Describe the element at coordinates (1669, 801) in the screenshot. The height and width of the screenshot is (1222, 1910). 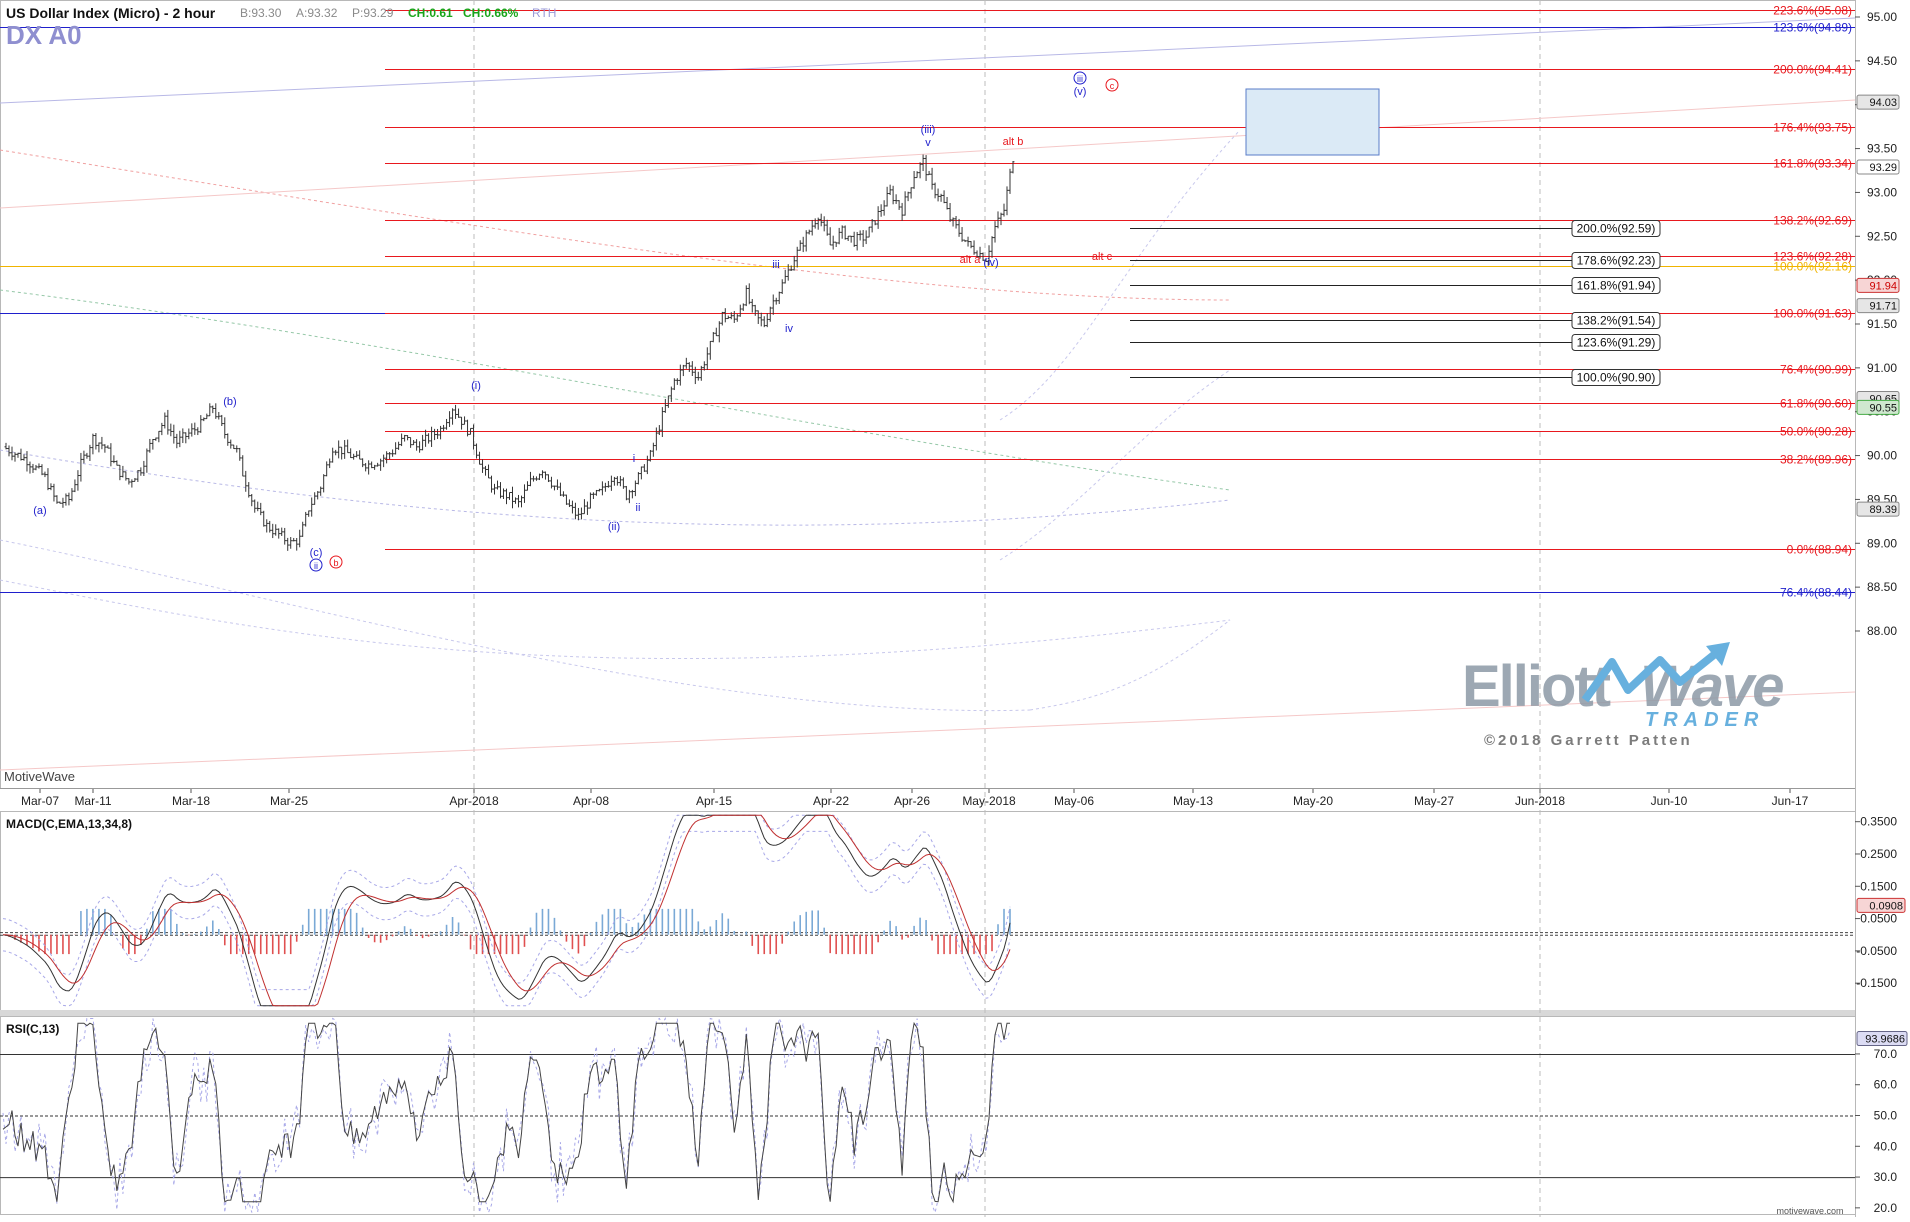
I see `x-tick-label: Jun-10` at that location.